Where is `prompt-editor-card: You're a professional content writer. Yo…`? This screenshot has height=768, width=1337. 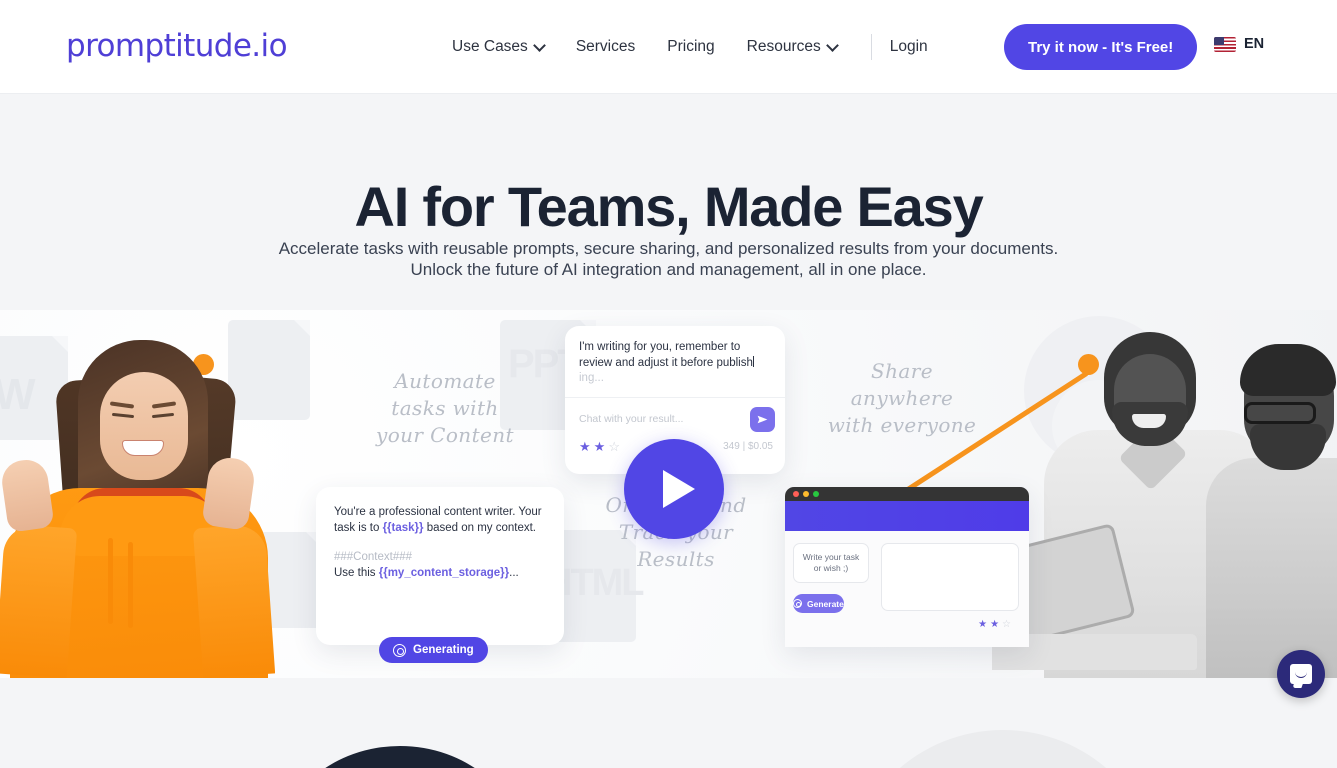 prompt-editor-card: You're a professional content writer. Yo… is located at coordinates (440, 575).